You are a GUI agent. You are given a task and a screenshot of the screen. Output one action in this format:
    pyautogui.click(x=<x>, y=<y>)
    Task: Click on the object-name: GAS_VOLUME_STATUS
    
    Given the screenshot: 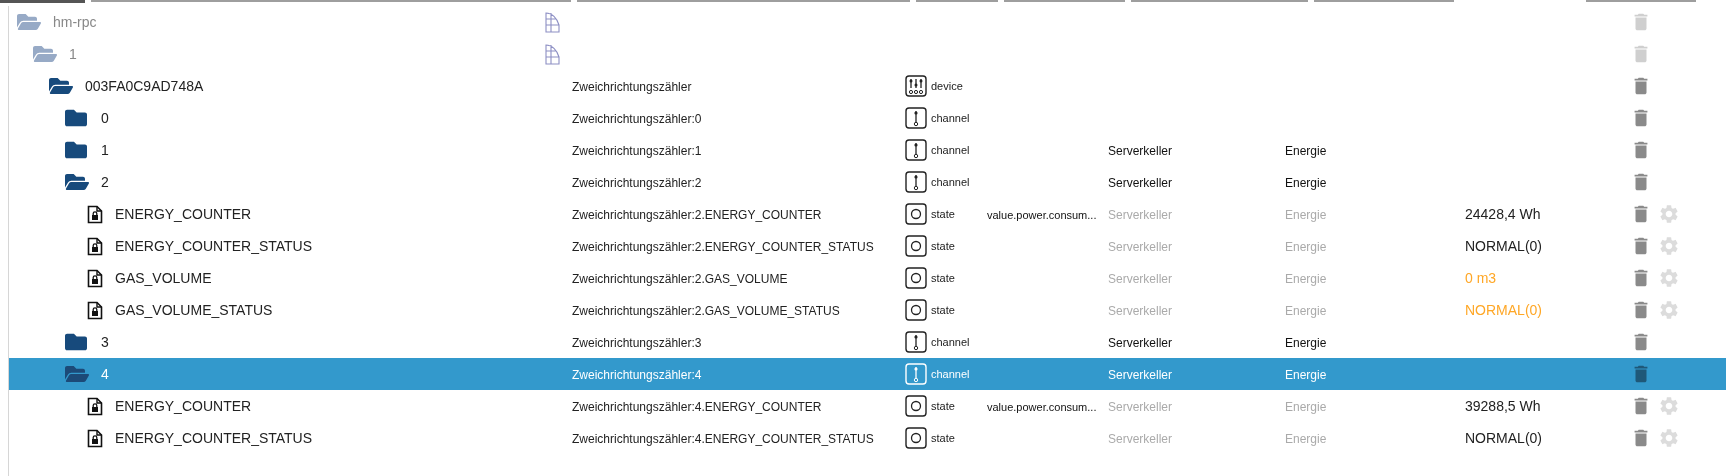 What is the action you would take?
    pyautogui.click(x=194, y=310)
    